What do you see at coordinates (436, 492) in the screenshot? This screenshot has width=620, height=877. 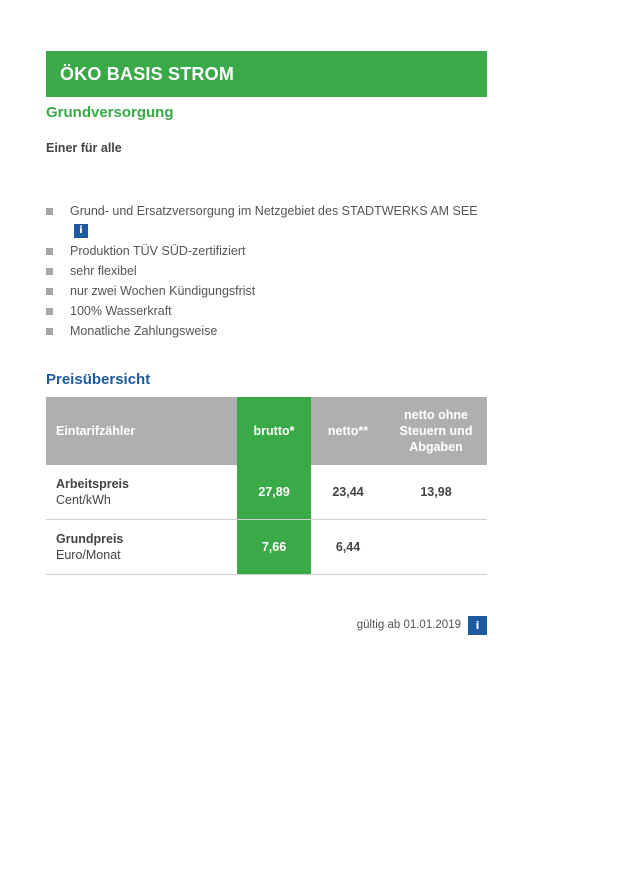 I see `cell-netto-ohne: 13,98` at bounding box center [436, 492].